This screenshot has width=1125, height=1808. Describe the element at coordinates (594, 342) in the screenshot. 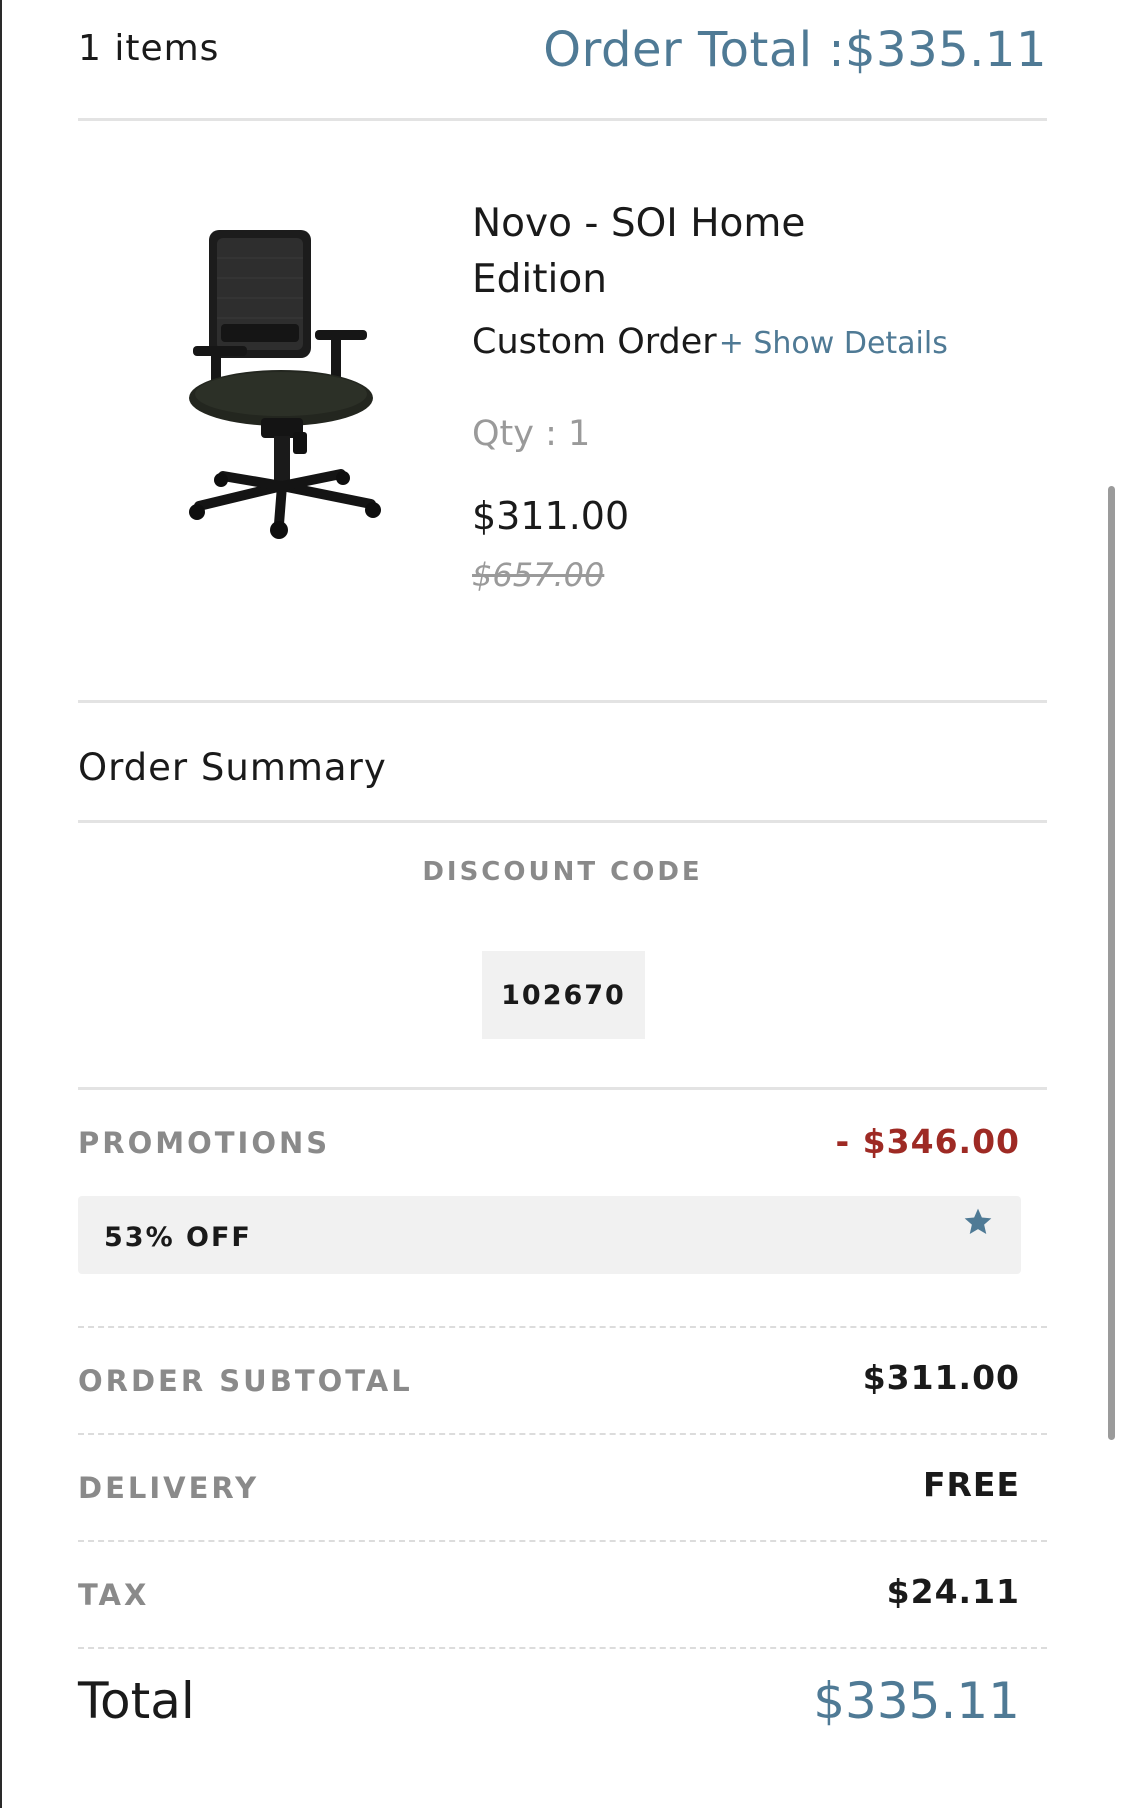

I see `custom-order-label: Custom Order` at that location.